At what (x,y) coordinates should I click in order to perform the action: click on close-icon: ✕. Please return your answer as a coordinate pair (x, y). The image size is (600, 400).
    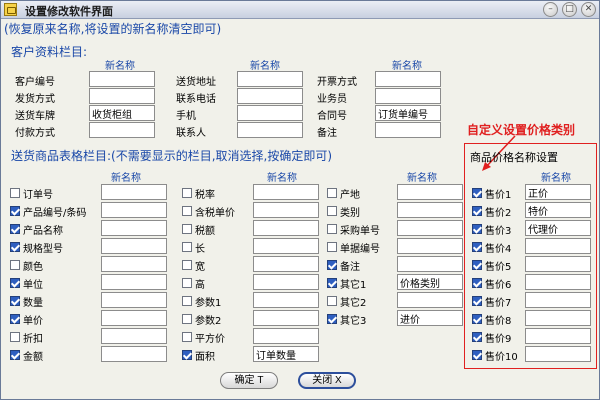
    Looking at the image, I should click on (588, 9).